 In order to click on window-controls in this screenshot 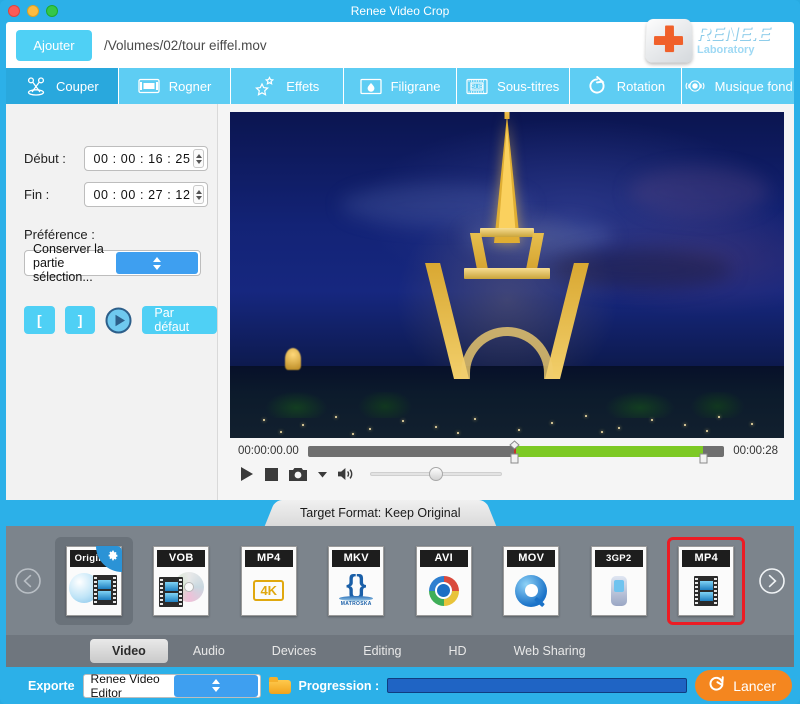, I will do `click(33, 11)`.